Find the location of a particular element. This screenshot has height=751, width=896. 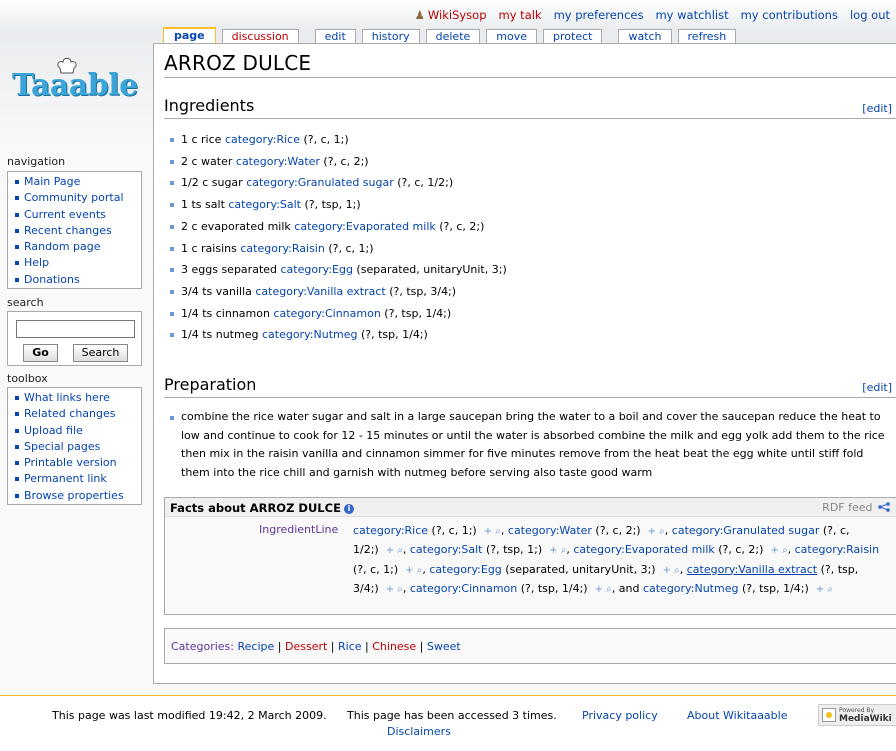

tab-history: history is located at coordinates (390, 36).